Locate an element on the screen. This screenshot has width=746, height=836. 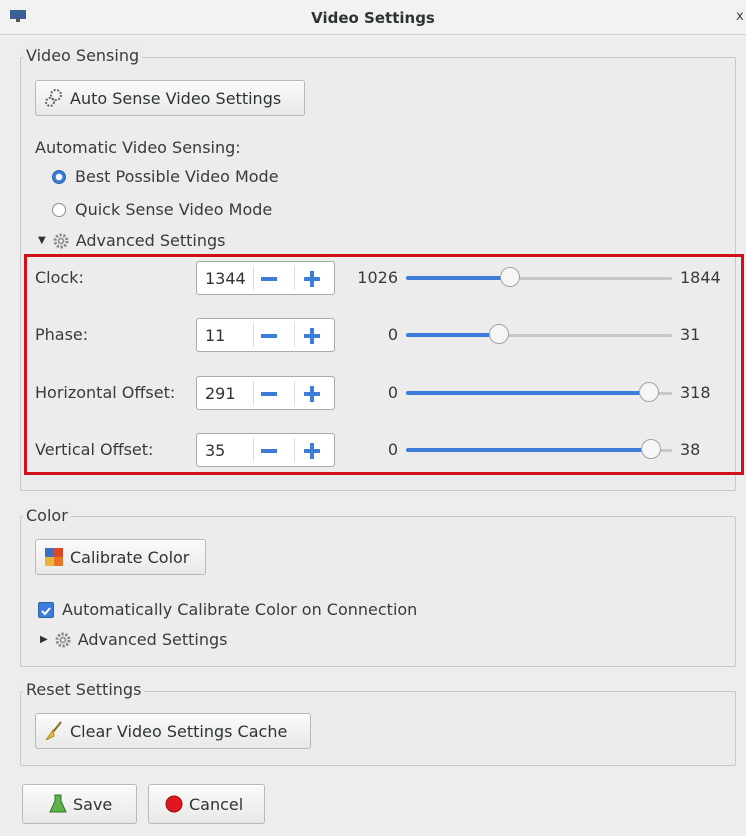
setting-spinbox: 1344 is located at coordinates (265, 278).